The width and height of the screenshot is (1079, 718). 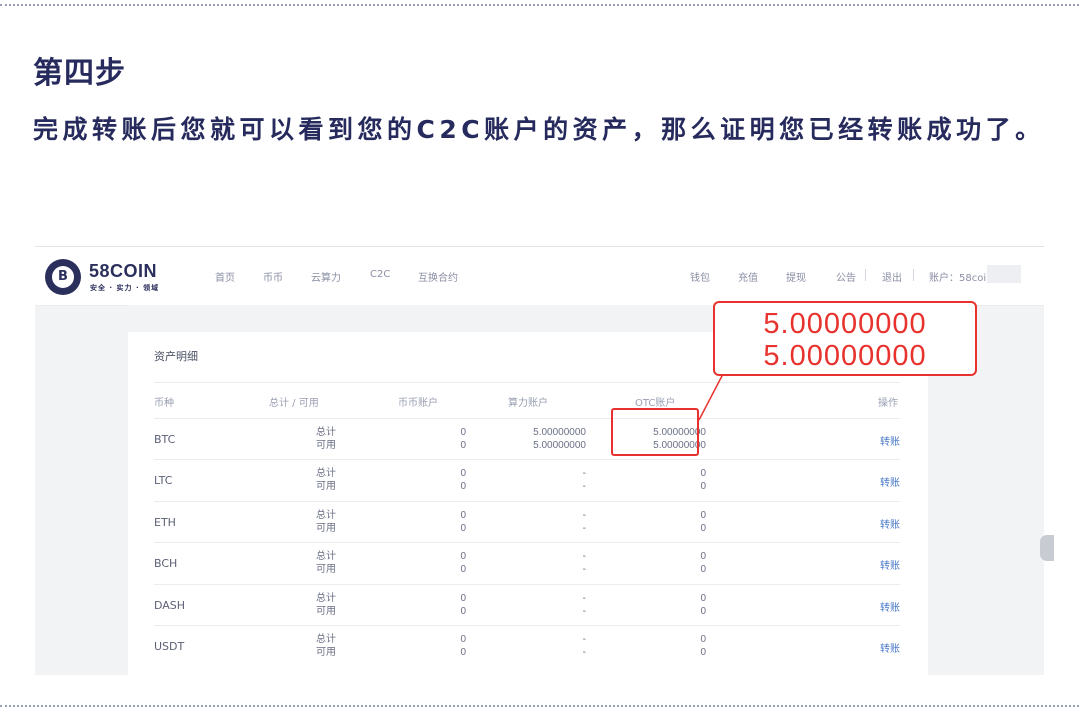 I want to click on step-description: 完成转账后您就可以看到您的C2C账户的资产，那么证明您已经转账成功了。, so click(x=539, y=129).